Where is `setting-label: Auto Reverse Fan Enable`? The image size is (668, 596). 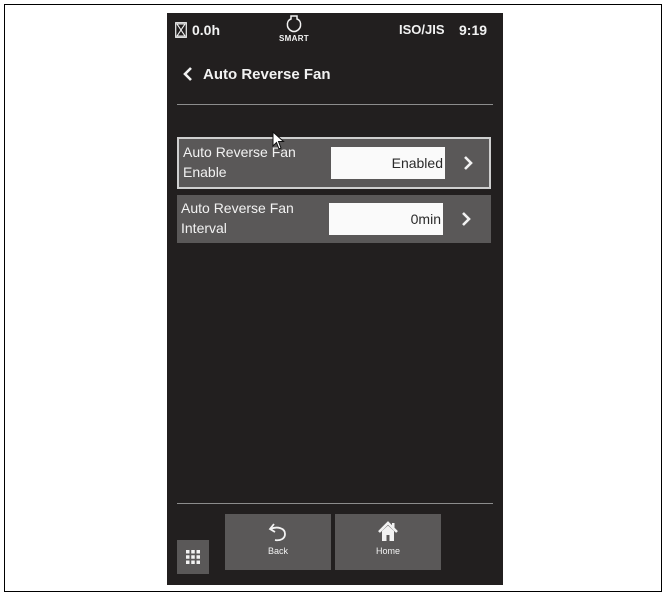 setting-label: Auto Reverse Fan Enable is located at coordinates (258, 162).